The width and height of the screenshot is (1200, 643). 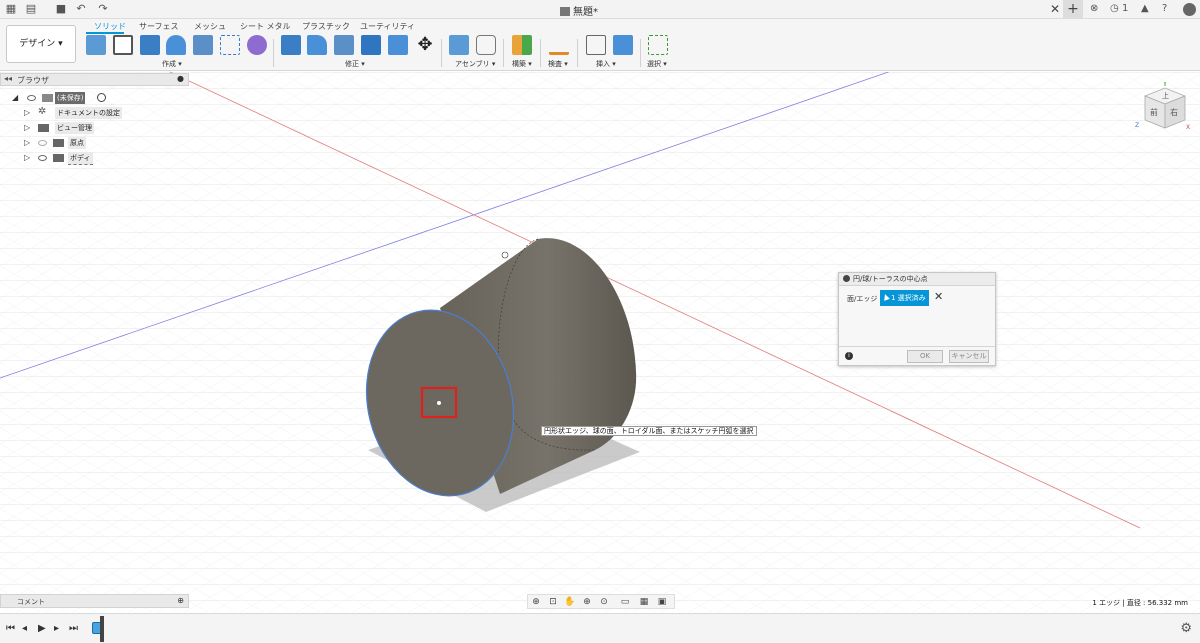 I want to click on redo-icon: ↷, so click(x=103, y=9).